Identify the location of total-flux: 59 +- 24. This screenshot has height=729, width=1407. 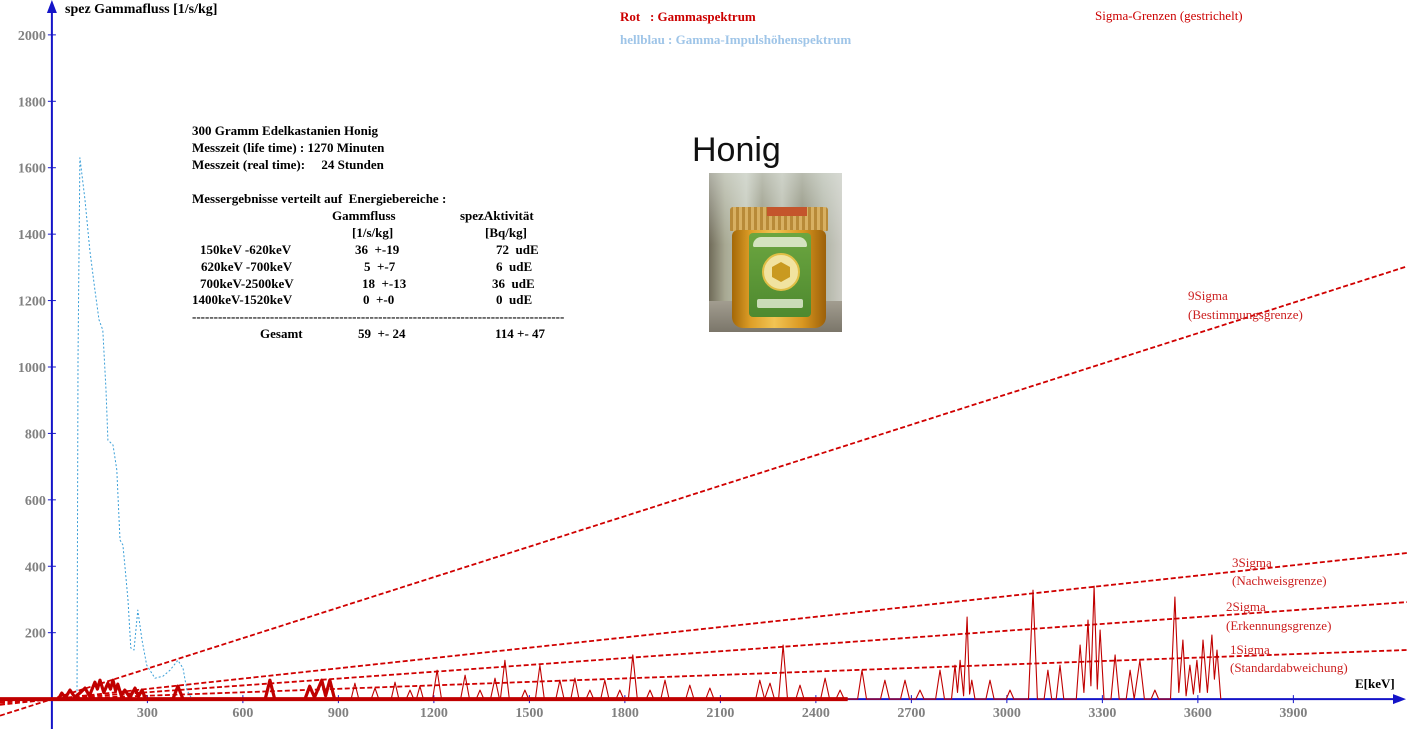
(382, 333).